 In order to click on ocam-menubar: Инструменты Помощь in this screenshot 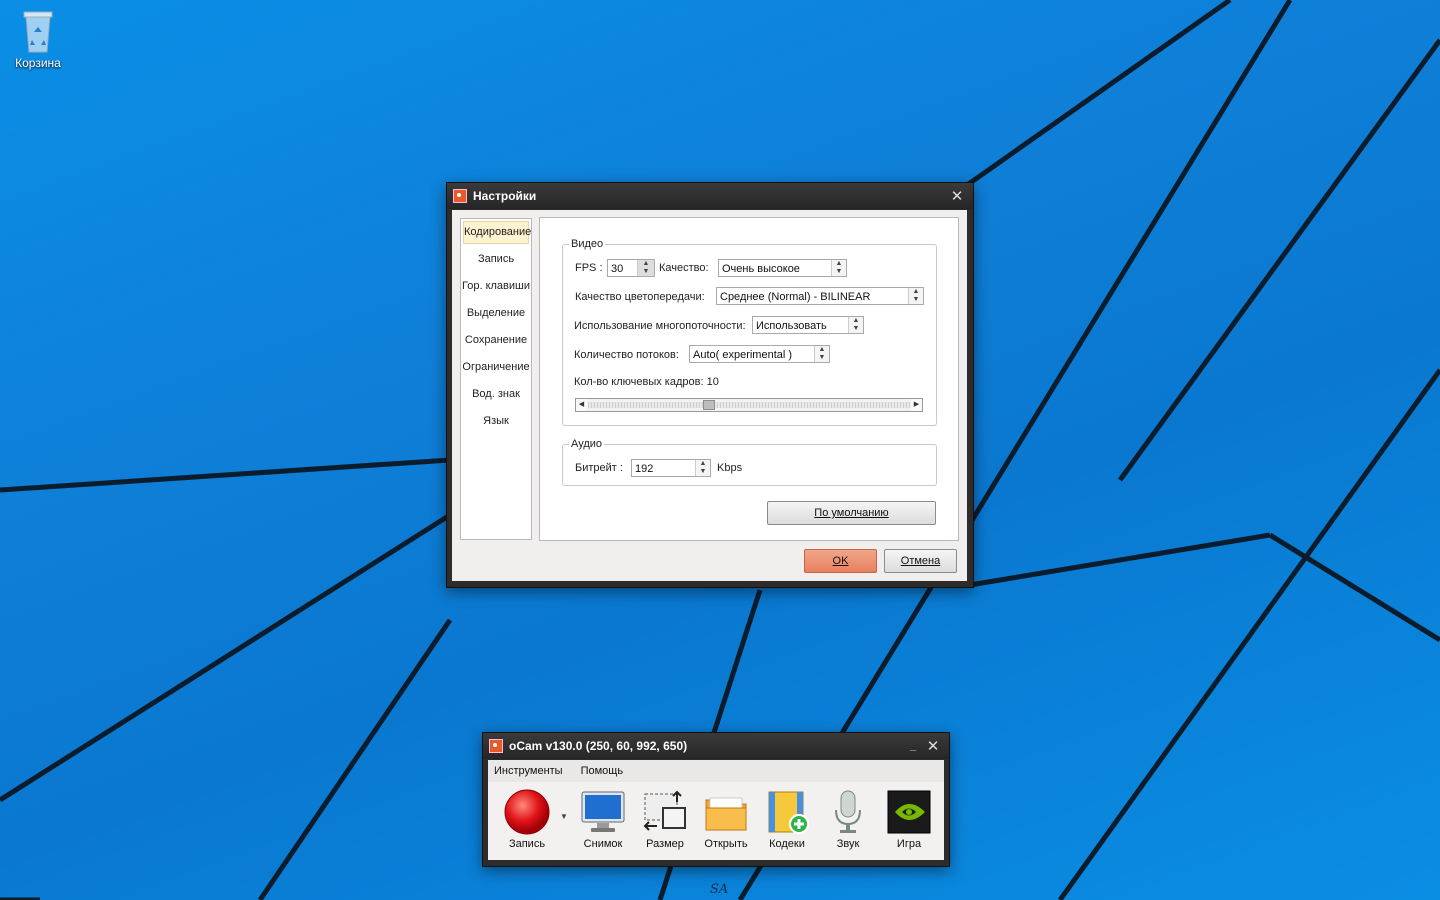, I will do `click(716, 771)`.